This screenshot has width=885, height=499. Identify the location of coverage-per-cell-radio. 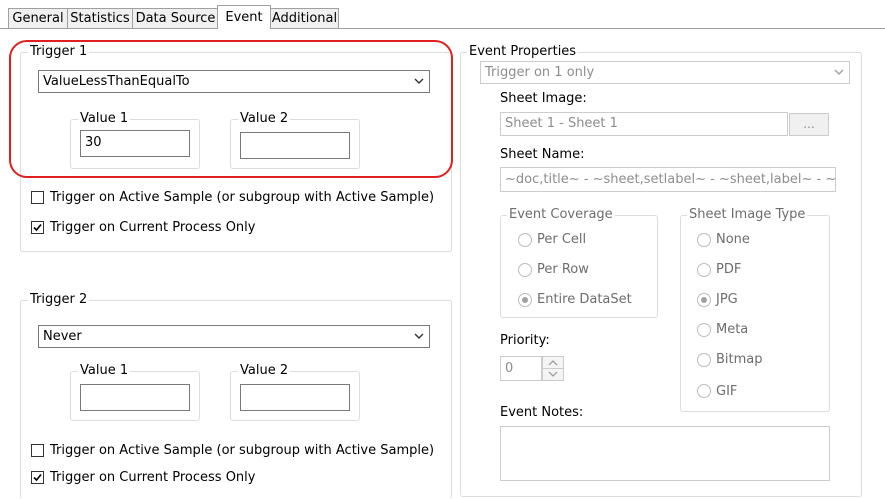
(525, 240).